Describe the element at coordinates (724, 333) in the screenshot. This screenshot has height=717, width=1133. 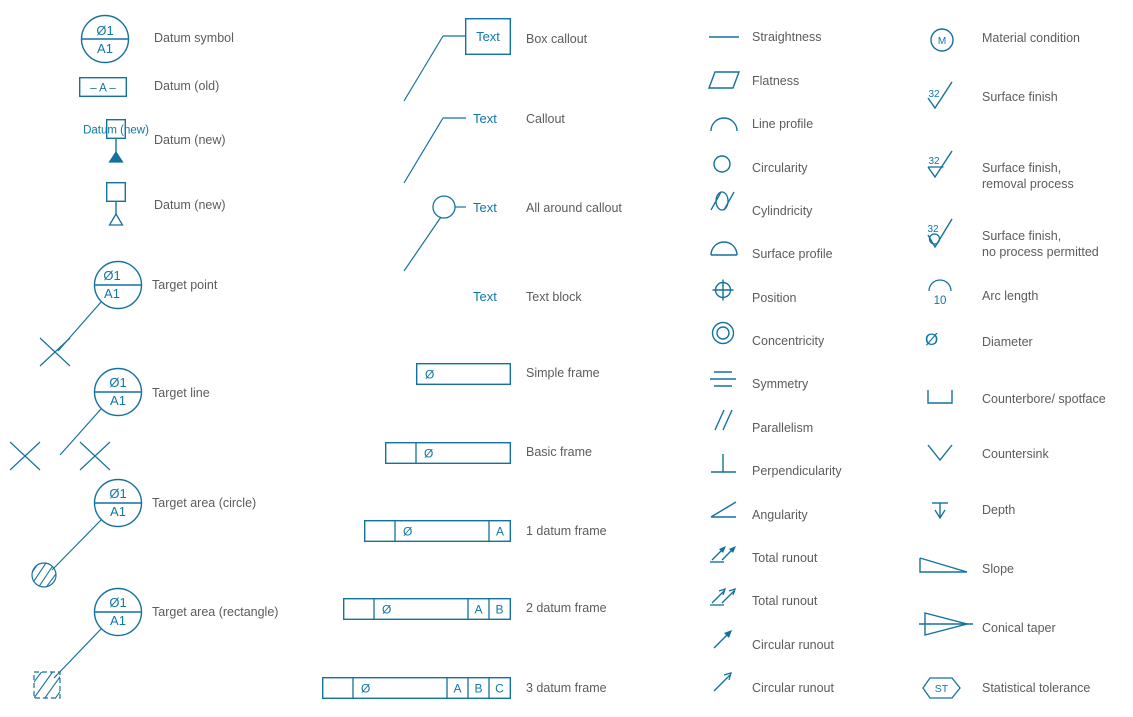
I see `concentricity-icon` at that location.